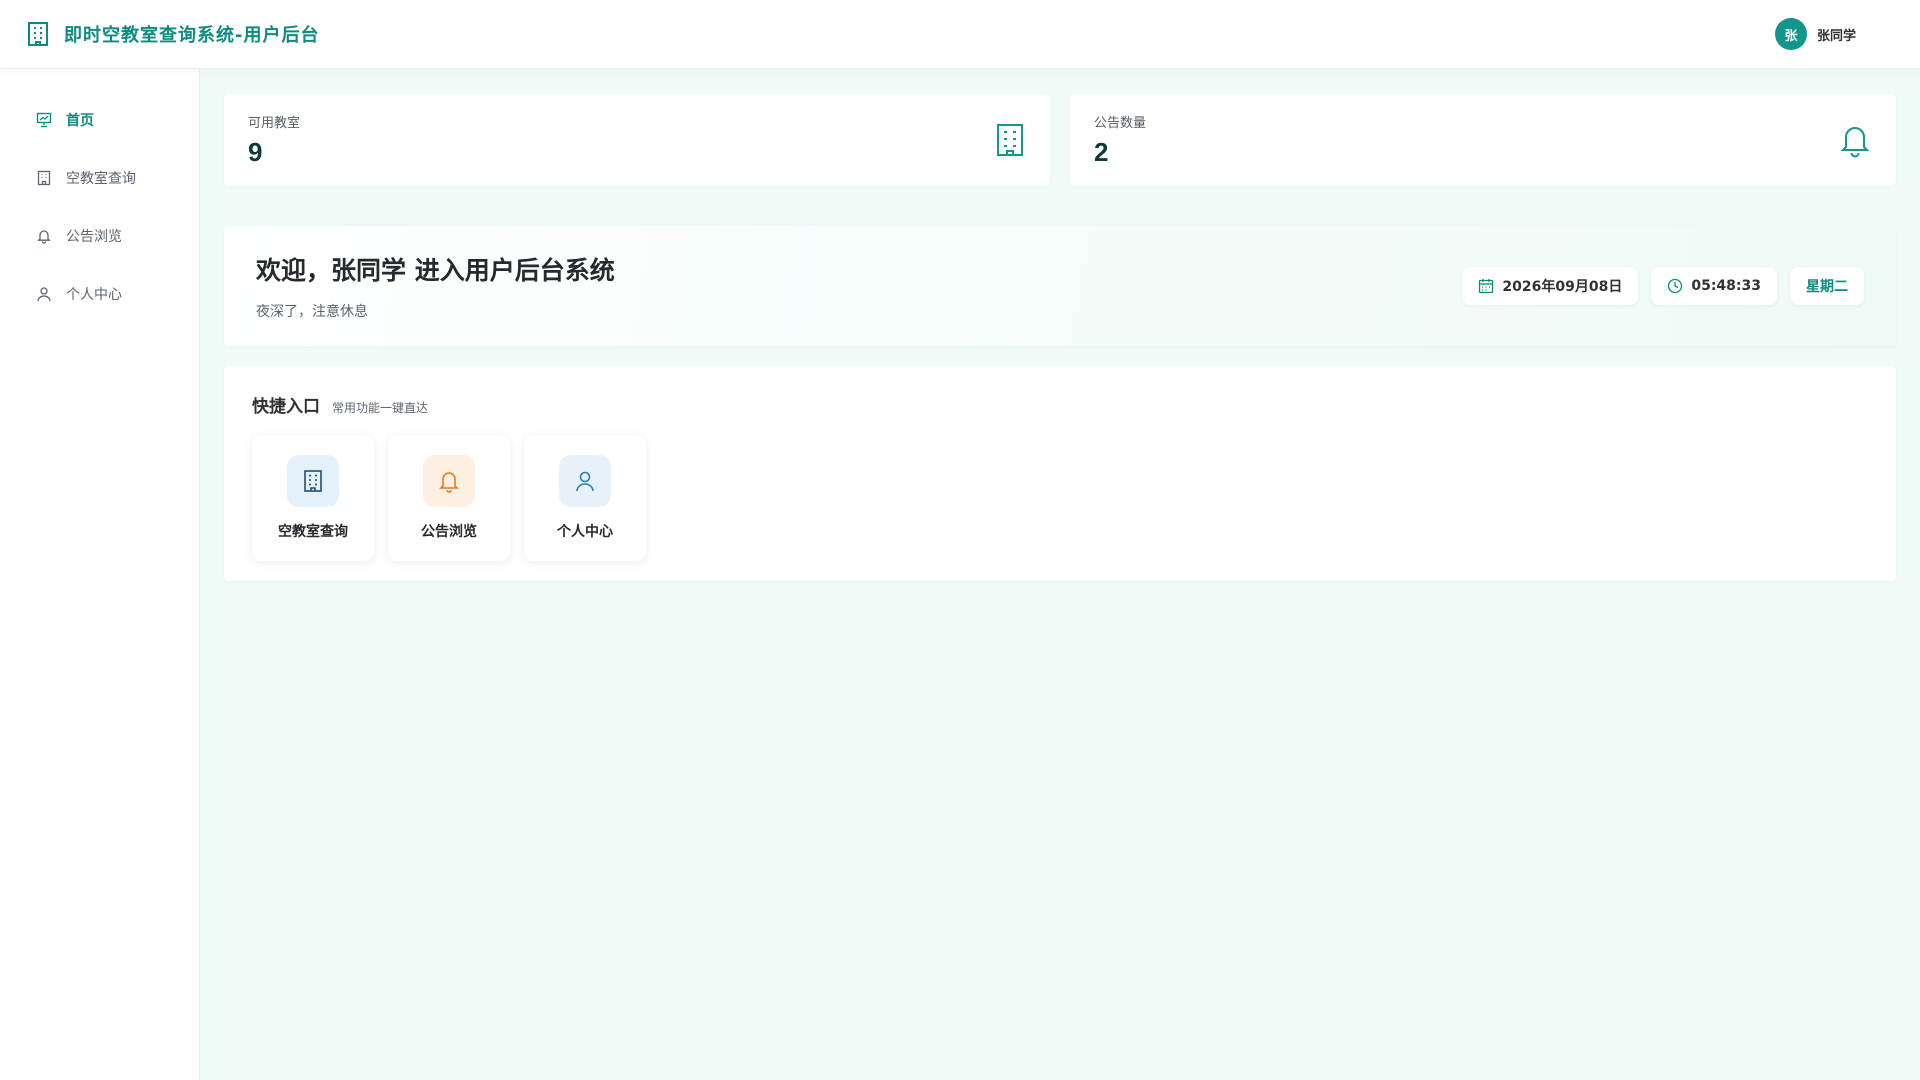 The height and width of the screenshot is (1080, 1920). What do you see at coordinates (94, 295) in the screenshot?
I see `sidebar-item-label: 个人中心` at bounding box center [94, 295].